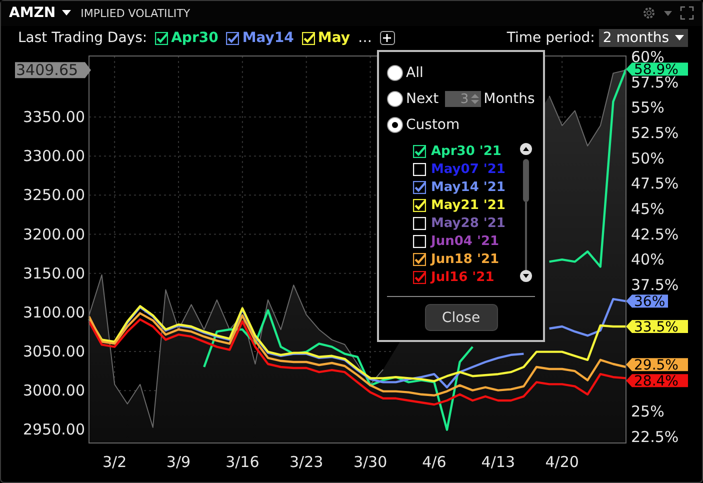 The width and height of the screenshot is (703, 483). I want to click on axis-label: 3000.00, so click(53, 391).